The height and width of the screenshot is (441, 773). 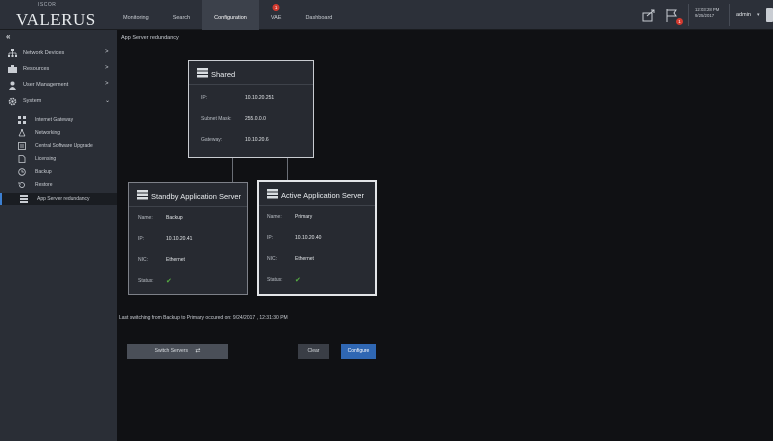 What do you see at coordinates (322, 195) in the screenshot?
I see `panel-title: Active Application Server` at bounding box center [322, 195].